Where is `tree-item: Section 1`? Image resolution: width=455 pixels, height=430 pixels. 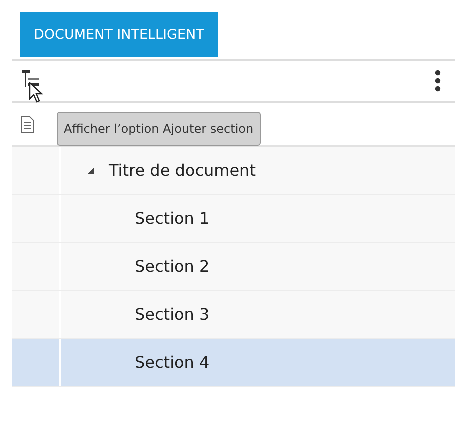 tree-item: Section 1 is located at coordinates (258, 218).